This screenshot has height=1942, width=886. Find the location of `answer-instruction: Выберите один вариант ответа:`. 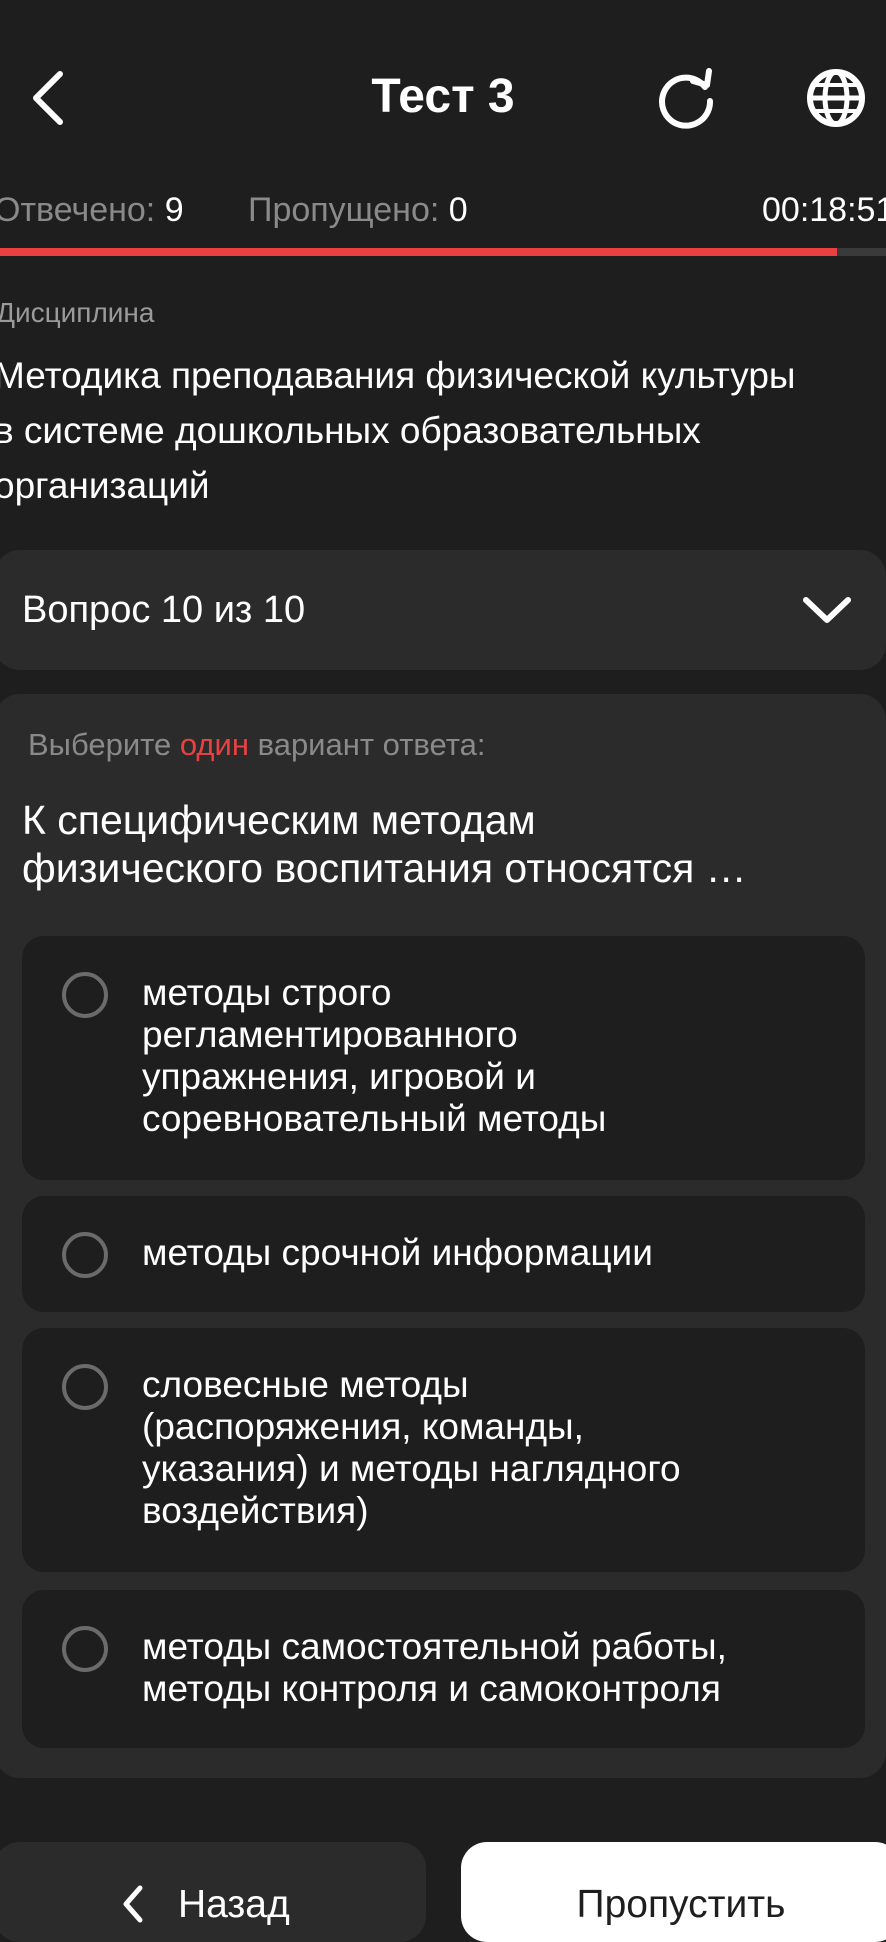

answer-instruction: Выберите один вариант ответа: is located at coordinates (256, 745).